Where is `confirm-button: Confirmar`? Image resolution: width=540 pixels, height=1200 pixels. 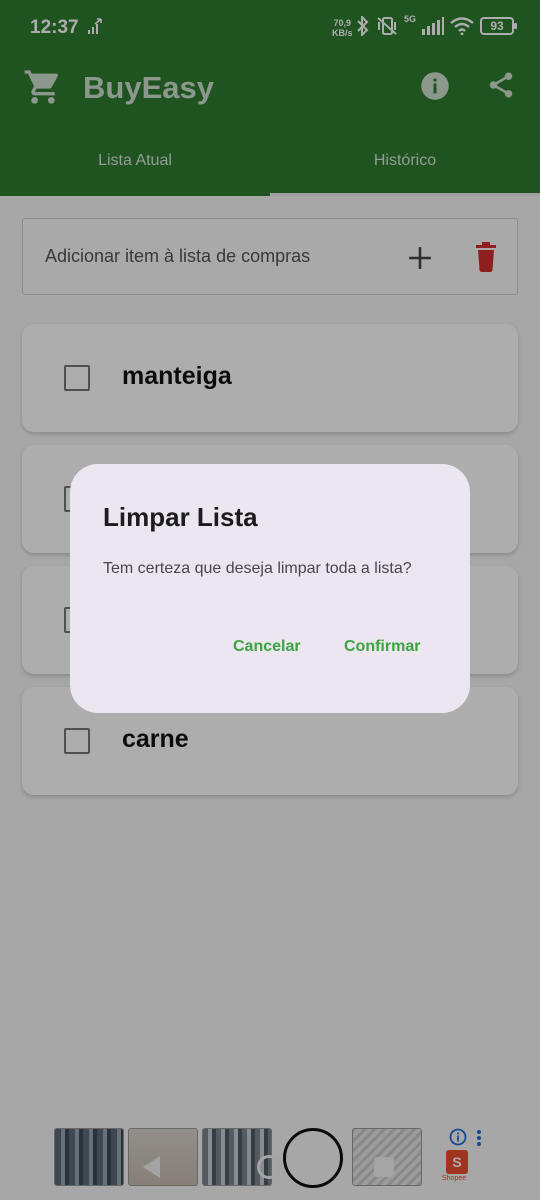
confirm-button: Confirmar is located at coordinates (382, 647).